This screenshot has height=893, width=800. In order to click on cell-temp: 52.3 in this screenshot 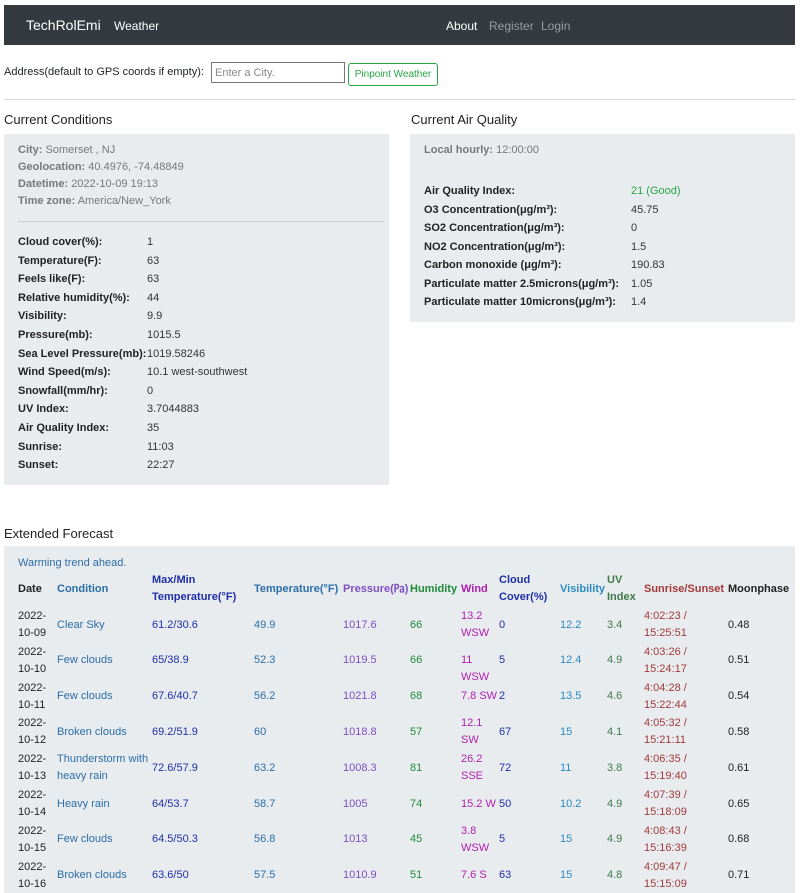, I will do `click(265, 660)`.